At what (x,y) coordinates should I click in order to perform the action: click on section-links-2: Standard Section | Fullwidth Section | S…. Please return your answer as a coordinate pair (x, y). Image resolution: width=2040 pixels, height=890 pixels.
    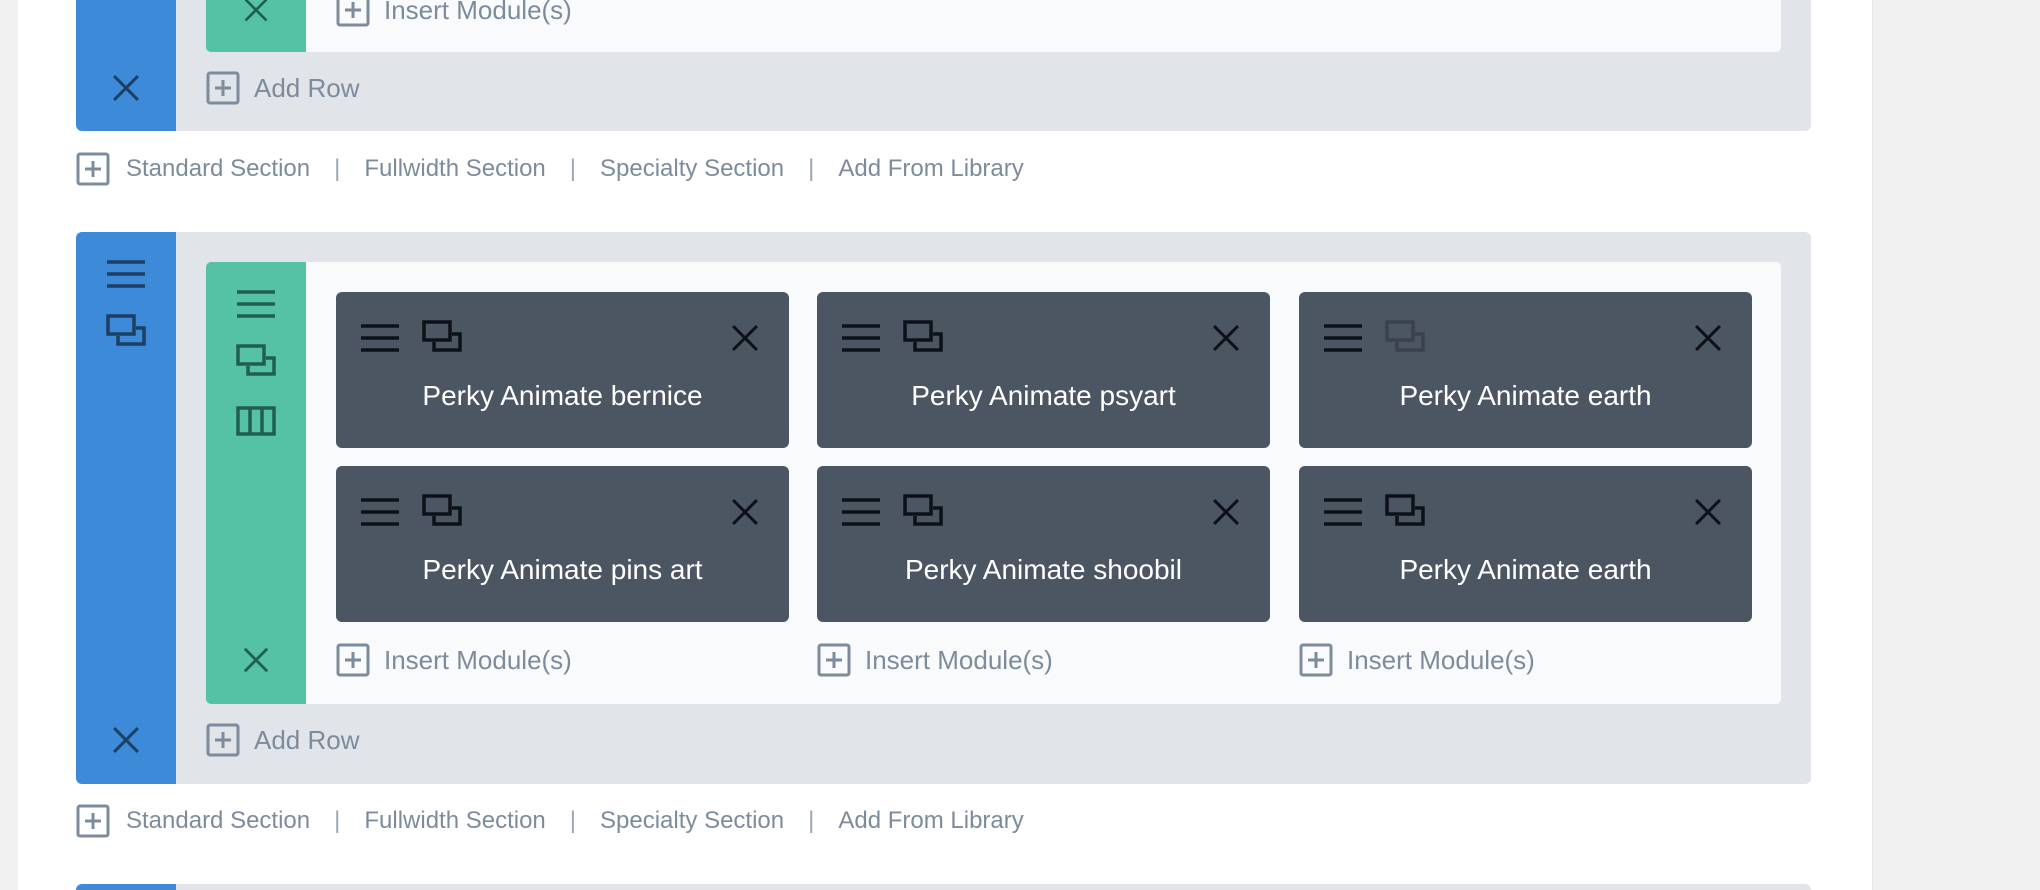
    Looking at the image, I should click on (550, 821).